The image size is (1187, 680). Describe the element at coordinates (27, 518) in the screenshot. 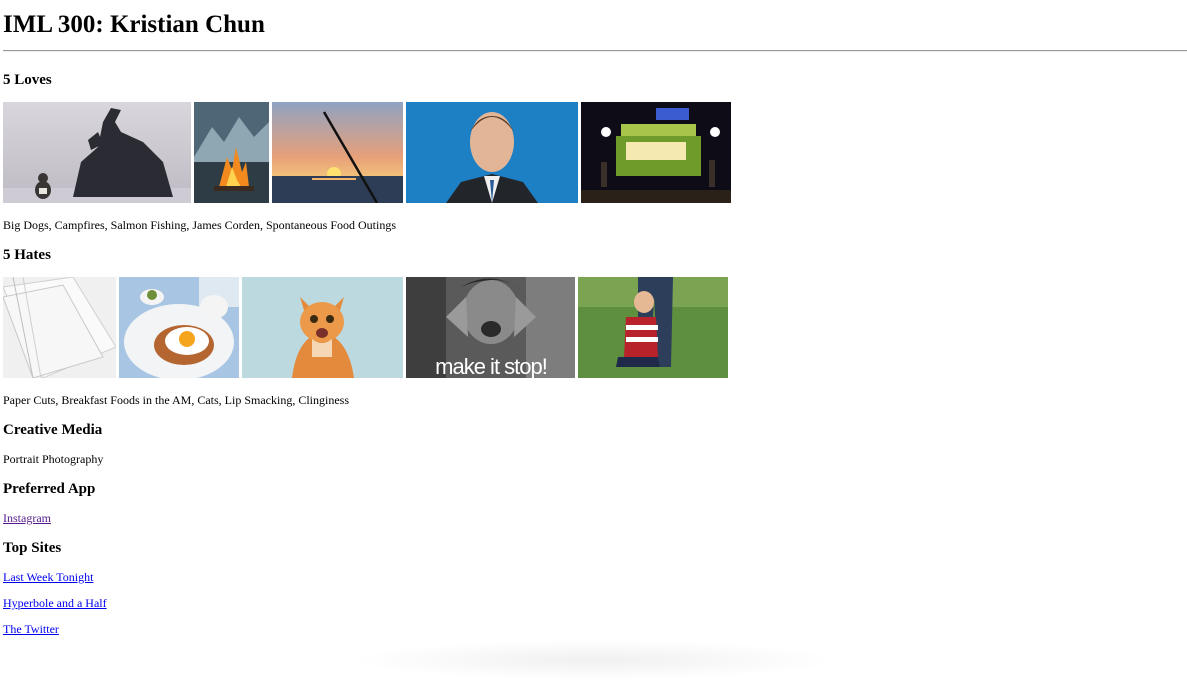

I see `instagram-link: Instagram` at that location.